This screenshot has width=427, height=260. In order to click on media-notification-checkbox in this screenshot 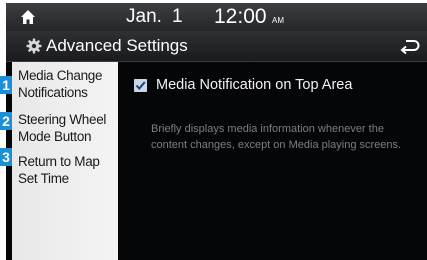, I will do `click(140, 85)`.